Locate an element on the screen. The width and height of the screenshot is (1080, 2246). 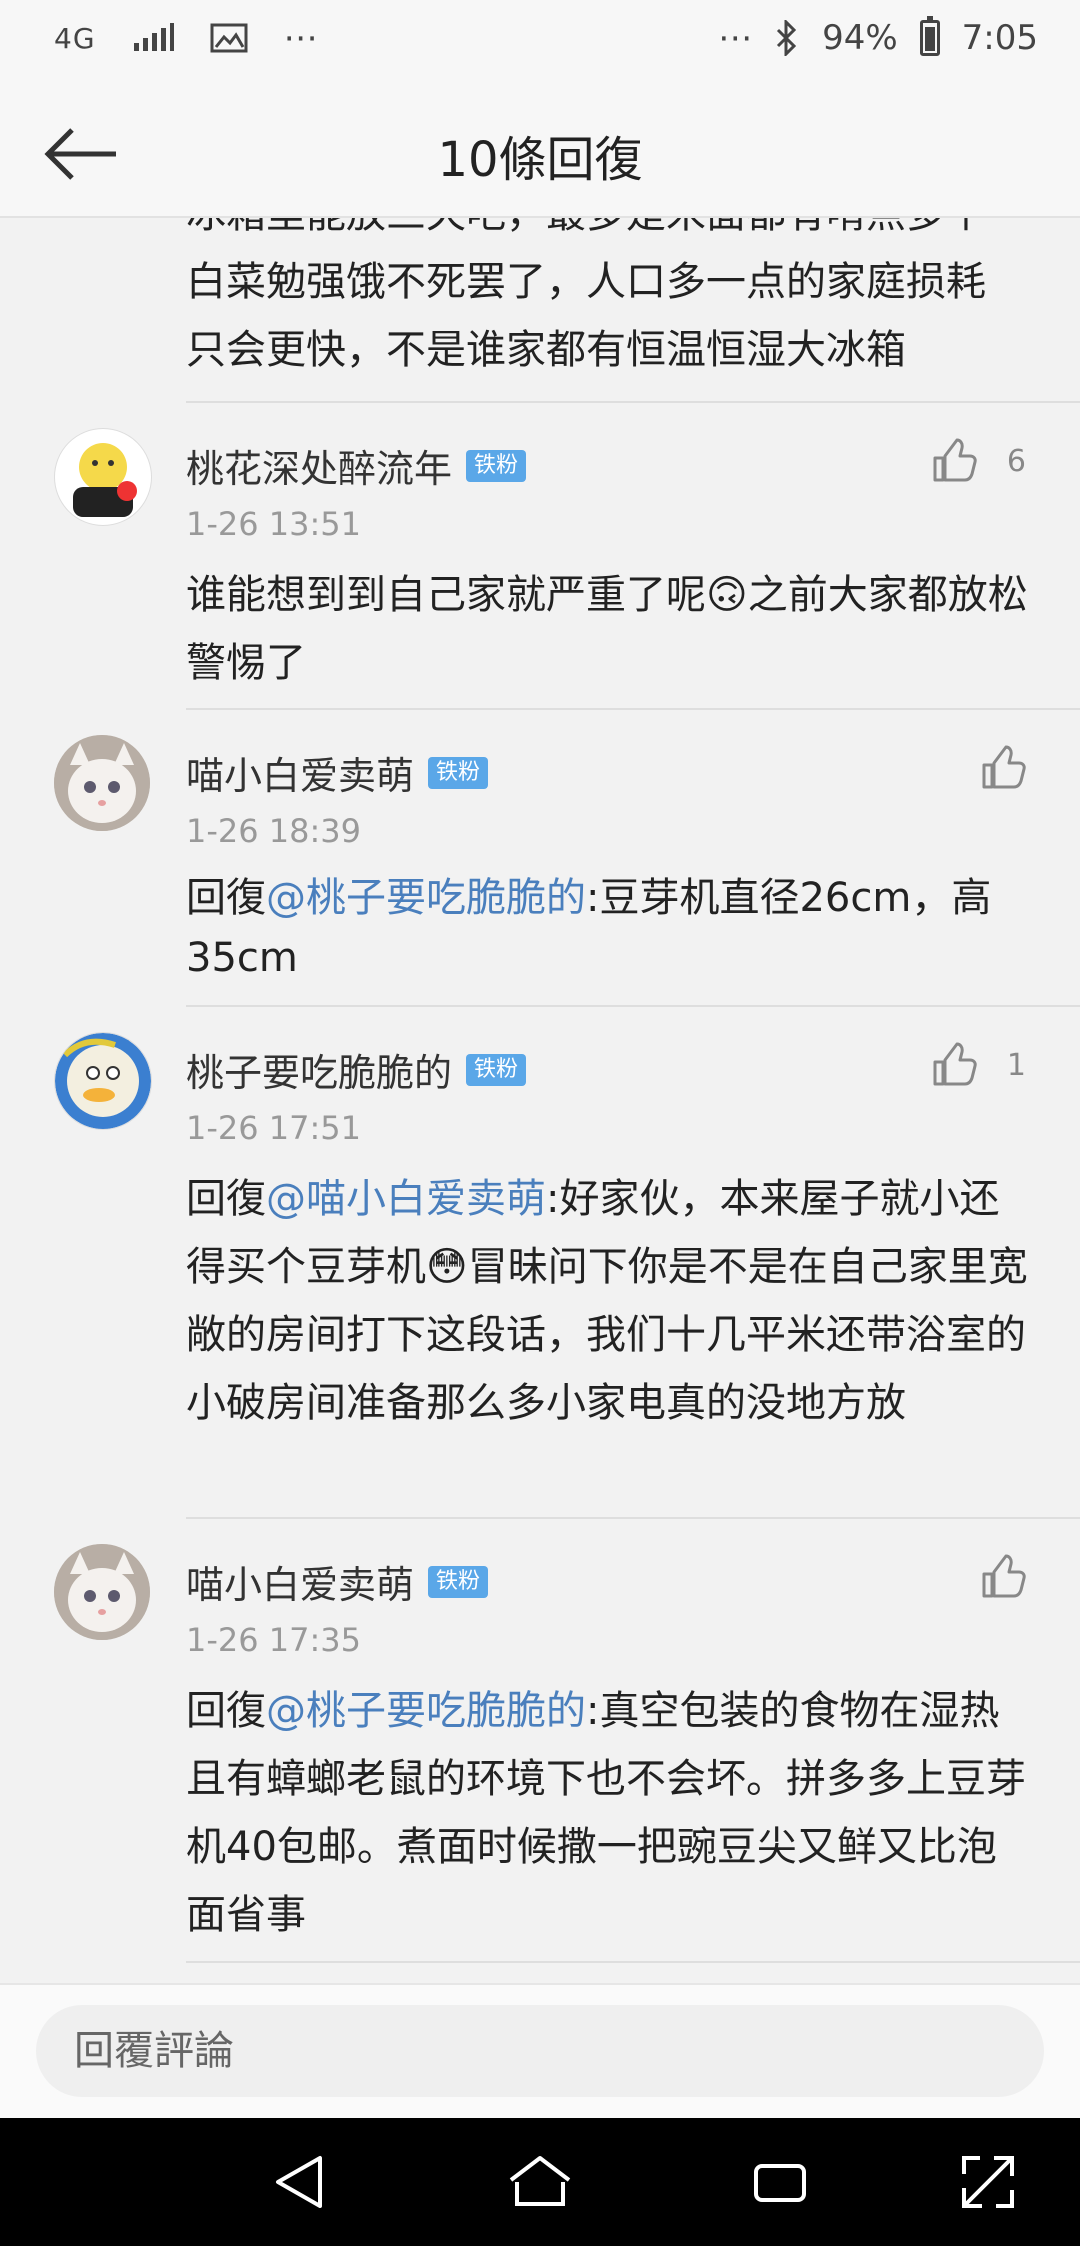
username-row: 桃花深处醉流年 铁粉 is located at coordinates (356, 465).